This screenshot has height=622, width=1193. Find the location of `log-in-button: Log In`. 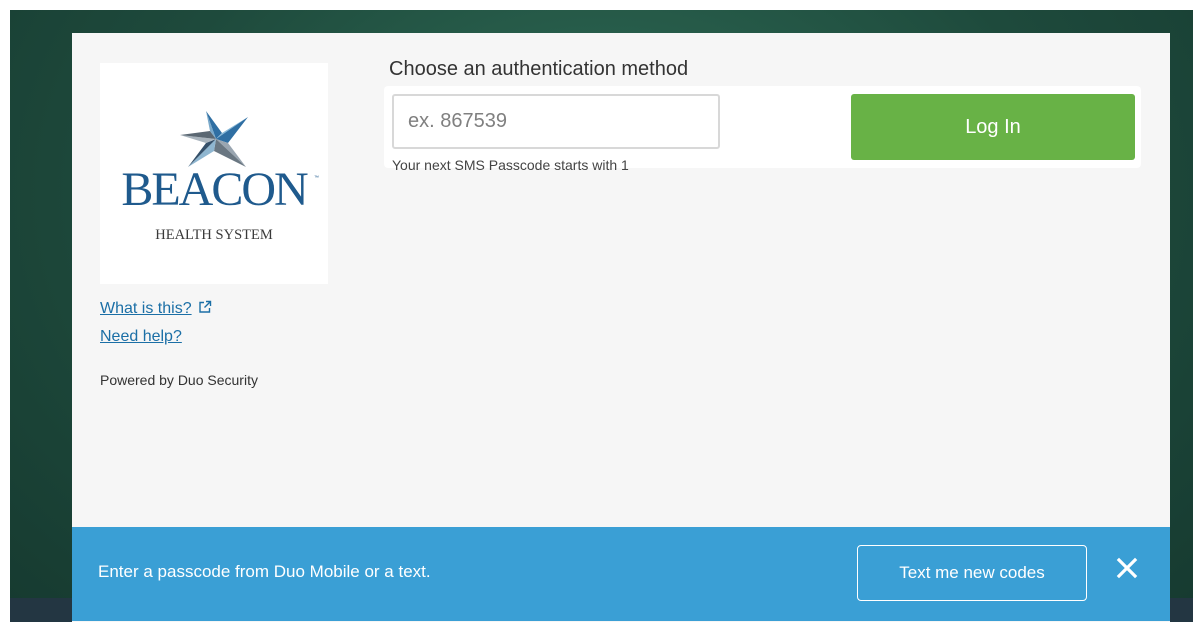

log-in-button: Log In is located at coordinates (993, 127).